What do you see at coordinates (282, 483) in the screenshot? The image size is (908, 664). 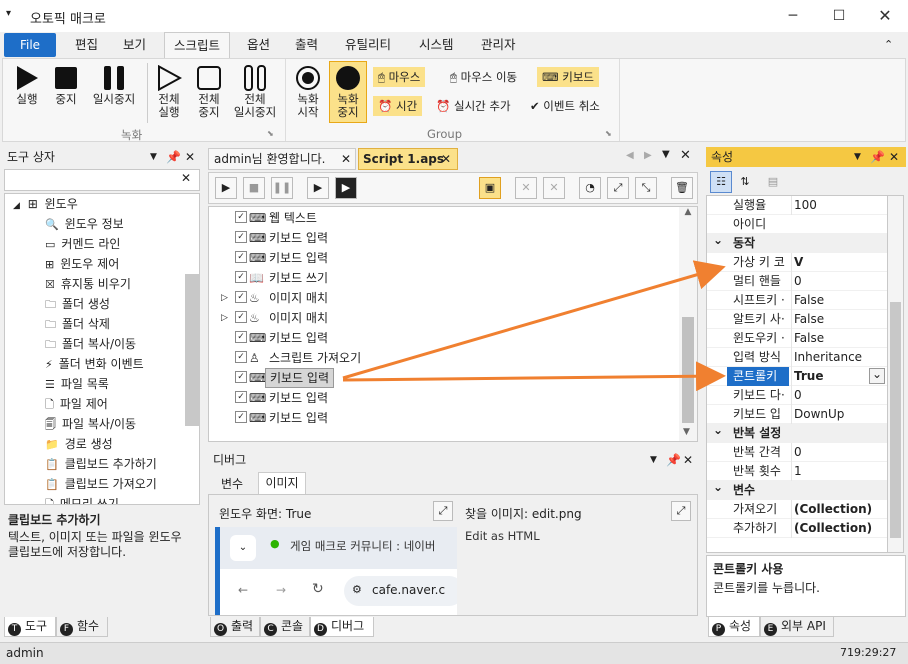 I see `debug-tab-image: 이미지` at bounding box center [282, 483].